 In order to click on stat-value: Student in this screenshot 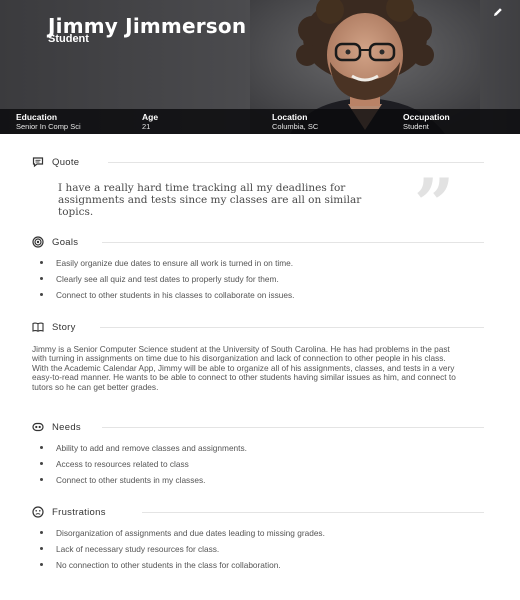, I will do `click(416, 126)`.